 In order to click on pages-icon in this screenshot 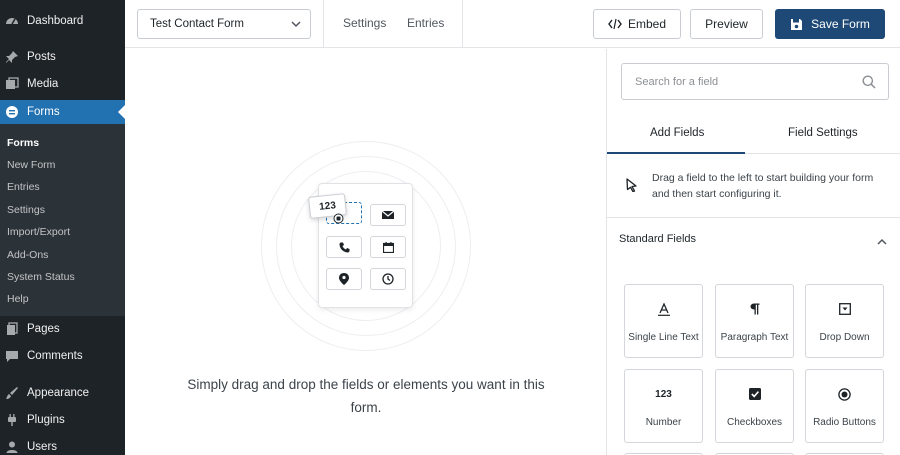, I will do `click(12, 329)`.